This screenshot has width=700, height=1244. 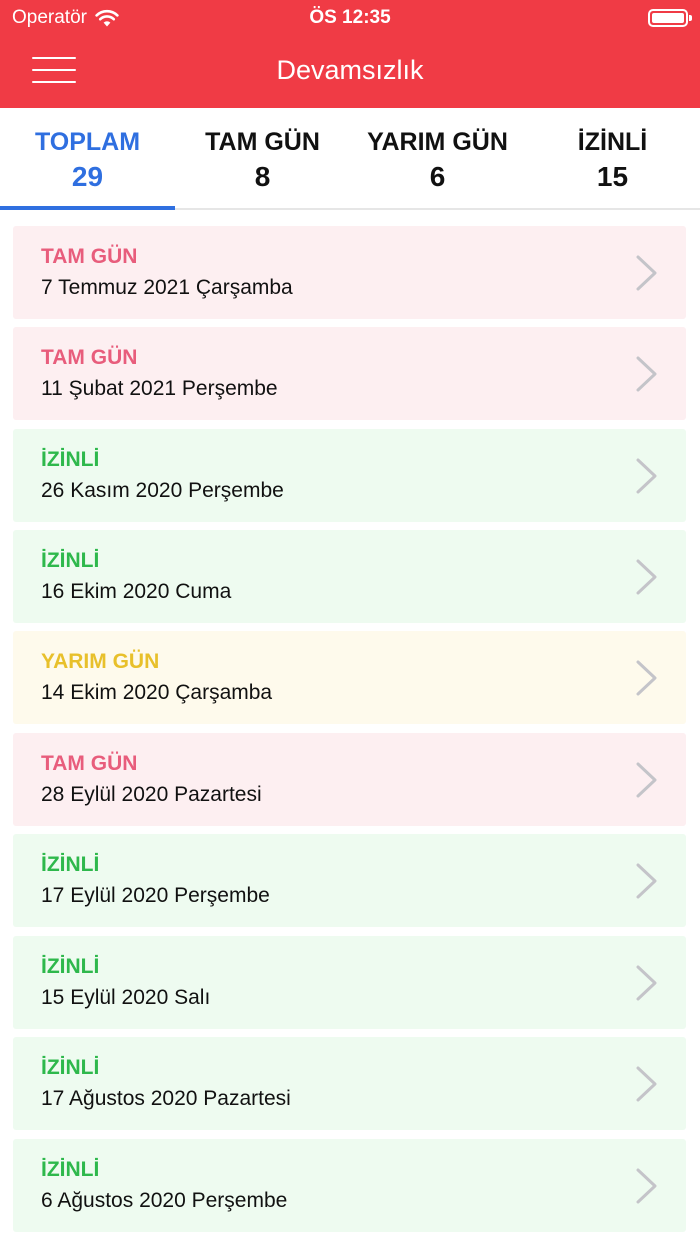 I want to click on page-title: Devamsızlık, so click(x=350, y=70).